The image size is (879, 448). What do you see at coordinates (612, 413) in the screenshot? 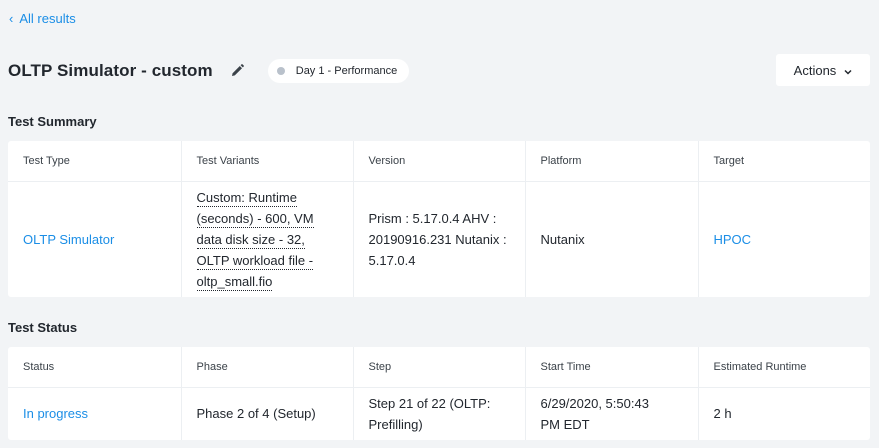
I see `start-time-cell: 6/29/2020, 5:50:43 PM EDT` at bounding box center [612, 413].